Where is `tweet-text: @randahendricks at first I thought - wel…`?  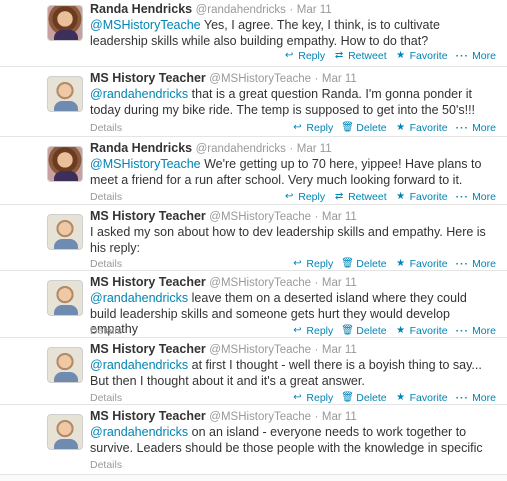 tweet-text: @randahendricks at first I thought - wel… is located at coordinates (286, 373).